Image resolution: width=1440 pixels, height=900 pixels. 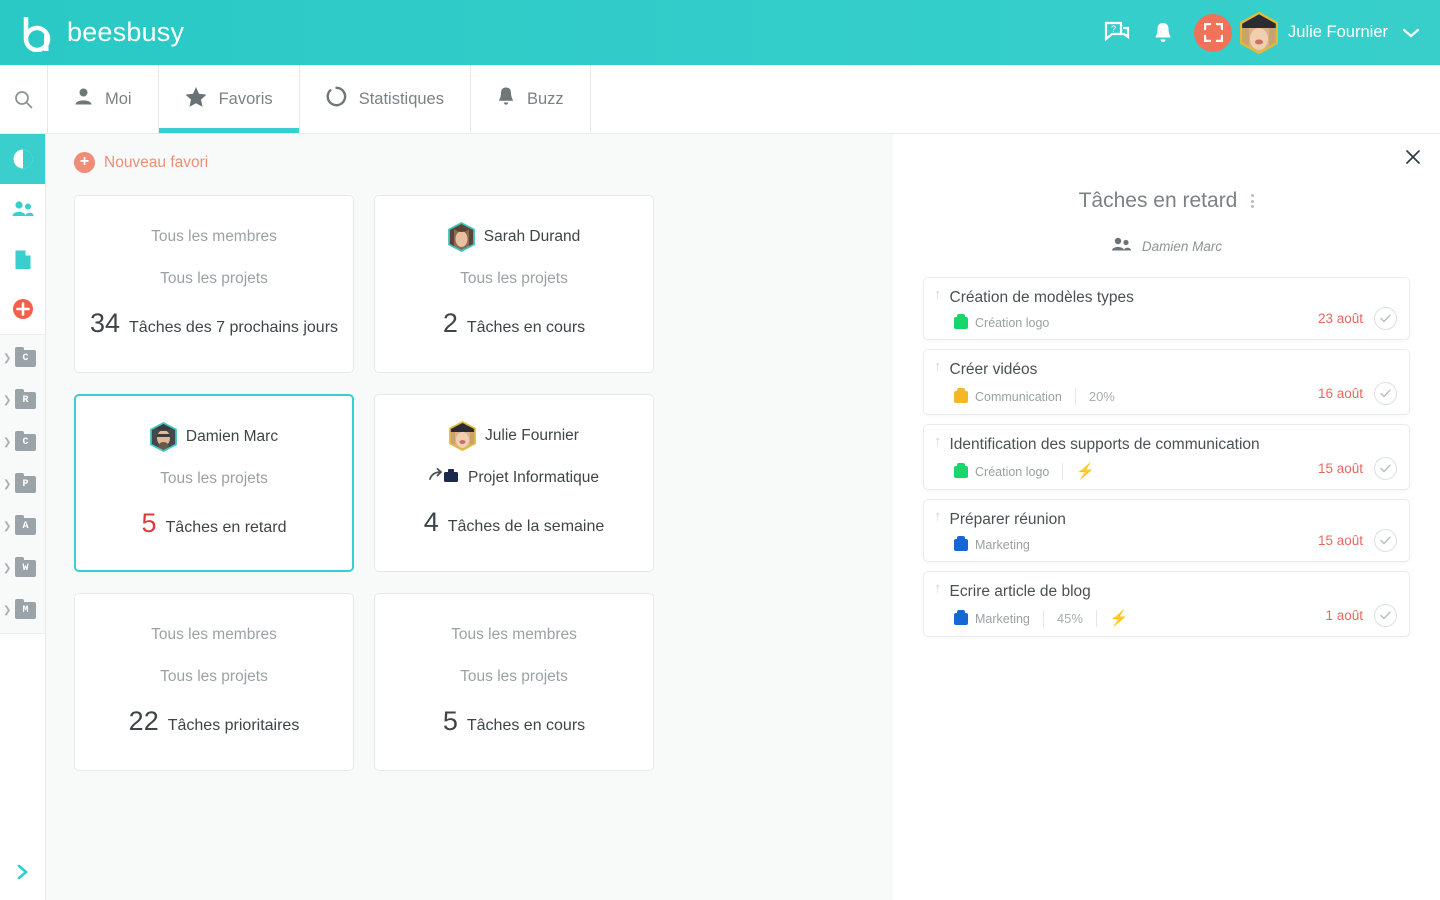 What do you see at coordinates (196, 99) in the screenshot?
I see `star-icon` at bounding box center [196, 99].